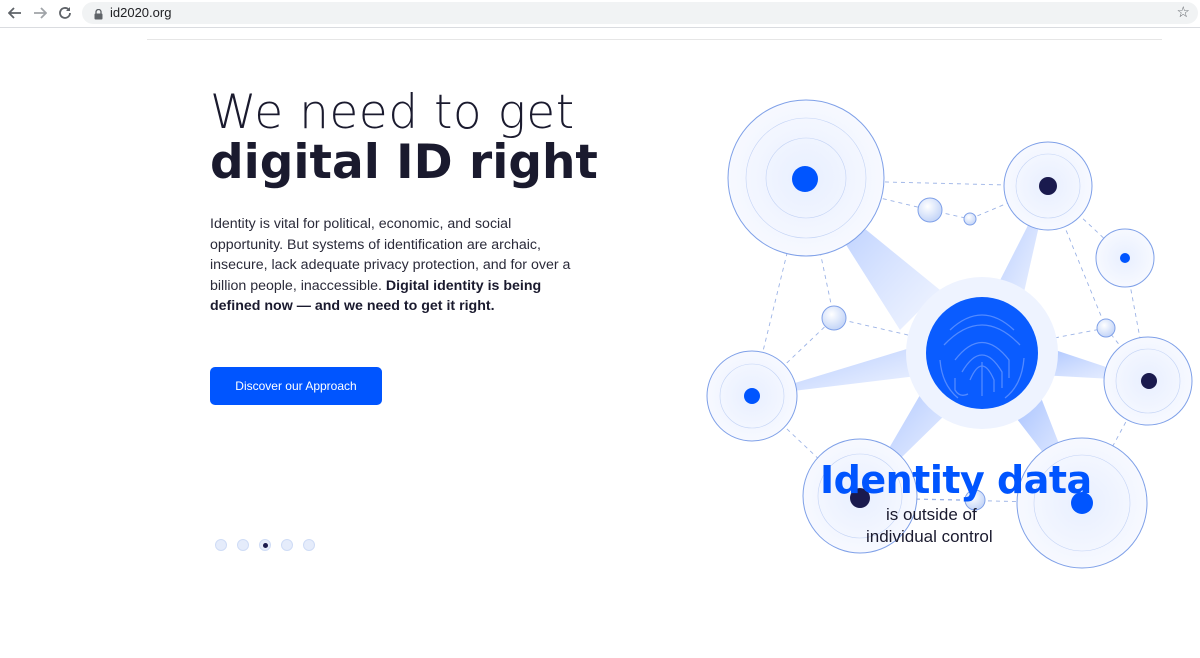  Describe the element at coordinates (65, 13) in the screenshot. I see `reload-icon` at that location.